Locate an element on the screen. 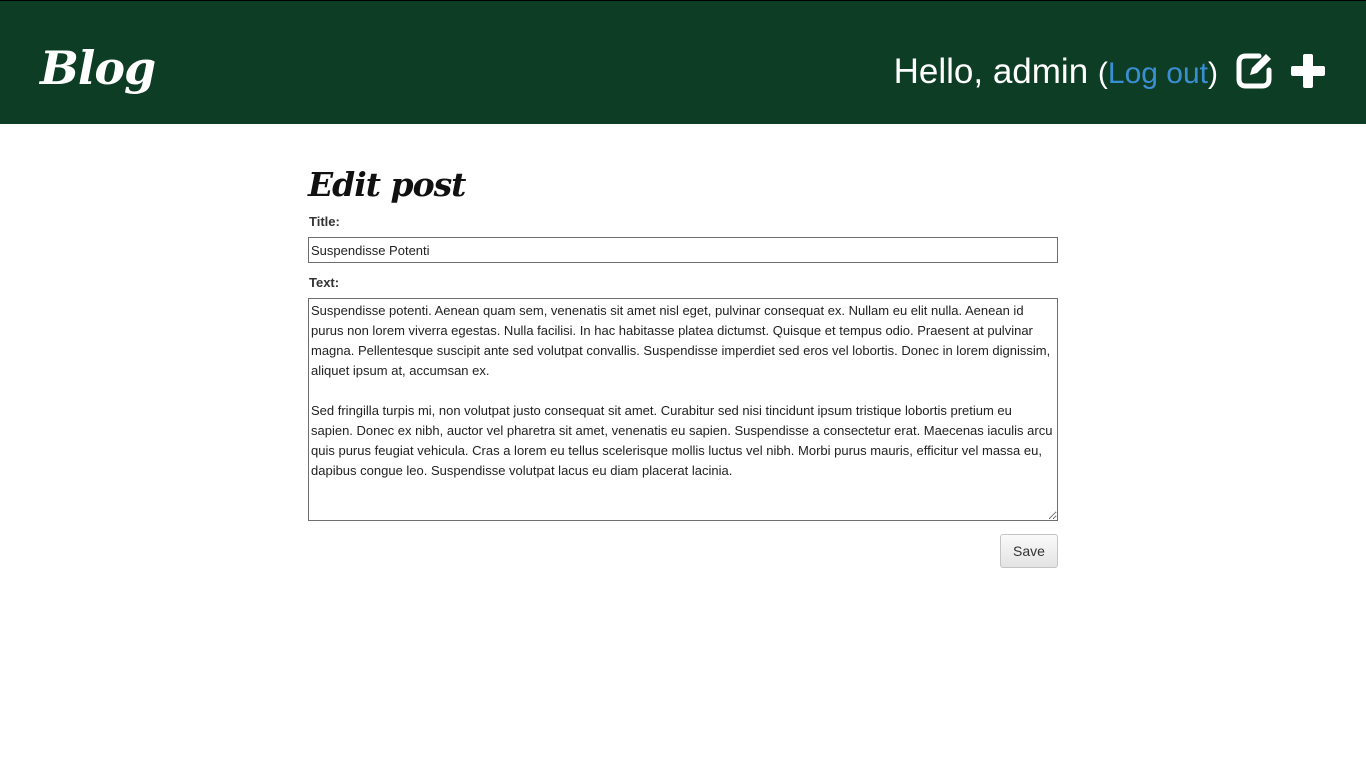  edit-icon is located at coordinates (1254, 71).